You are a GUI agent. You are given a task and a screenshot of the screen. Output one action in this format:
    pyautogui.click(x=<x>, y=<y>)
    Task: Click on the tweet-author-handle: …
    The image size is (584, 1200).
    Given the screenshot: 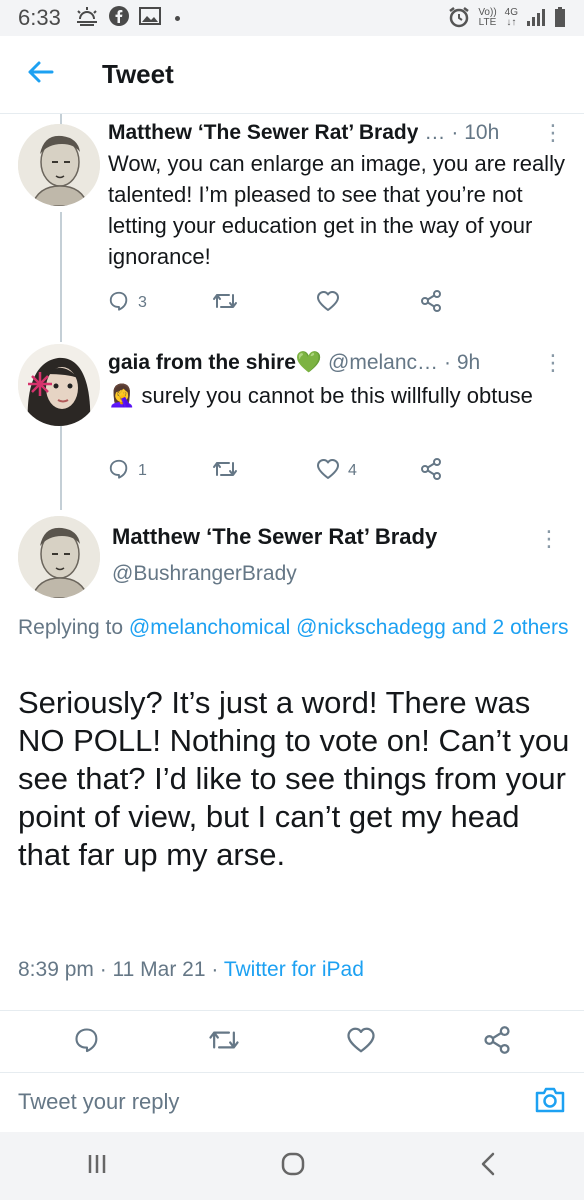 What is the action you would take?
    pyautogui.click(x=435, y=132)
    